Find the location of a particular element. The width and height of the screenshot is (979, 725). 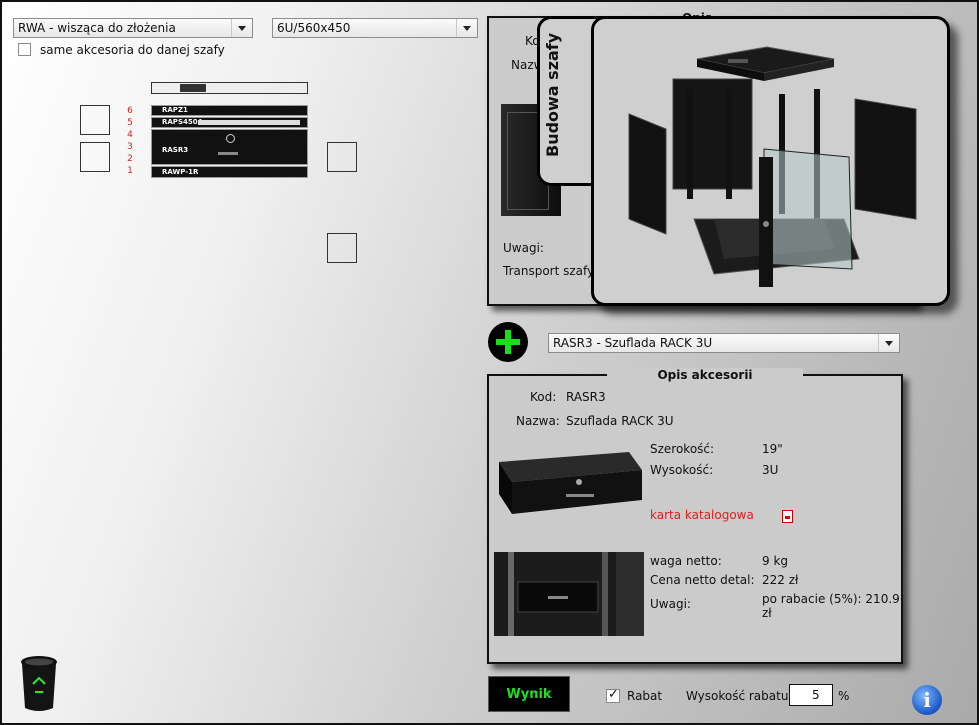

rack-fan-icon is located at coordinates (193, 88).